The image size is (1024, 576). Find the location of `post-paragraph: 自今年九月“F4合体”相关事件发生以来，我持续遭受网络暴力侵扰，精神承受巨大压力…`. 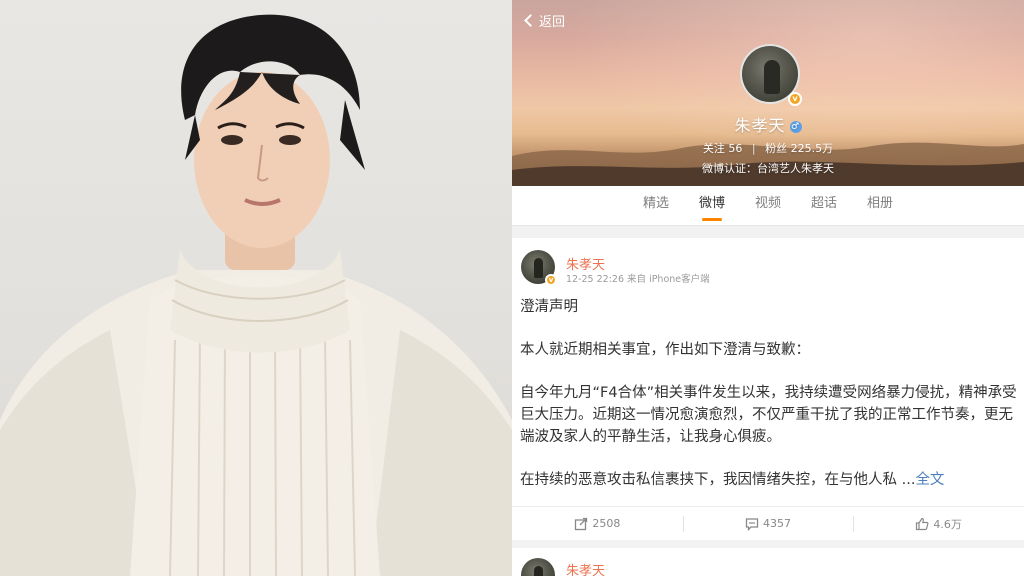

post-paragraph: 自今年九月“F4合体”相关事件发生以来，我持续遭受网络暴力侵扰，精神承受巨大压力… is located at coordinates (768, 415).